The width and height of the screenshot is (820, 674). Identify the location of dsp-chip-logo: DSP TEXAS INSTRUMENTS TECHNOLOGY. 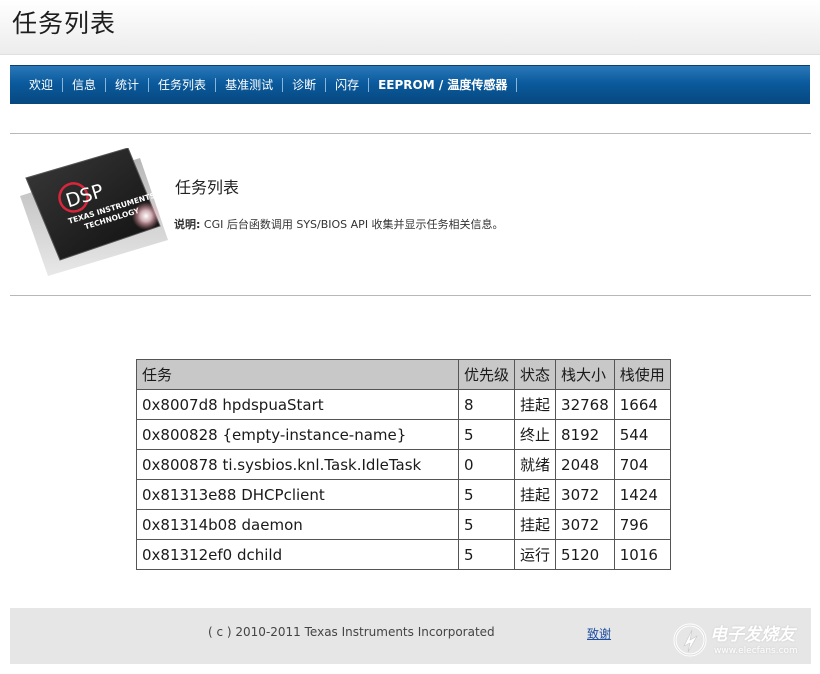
(94, 212).